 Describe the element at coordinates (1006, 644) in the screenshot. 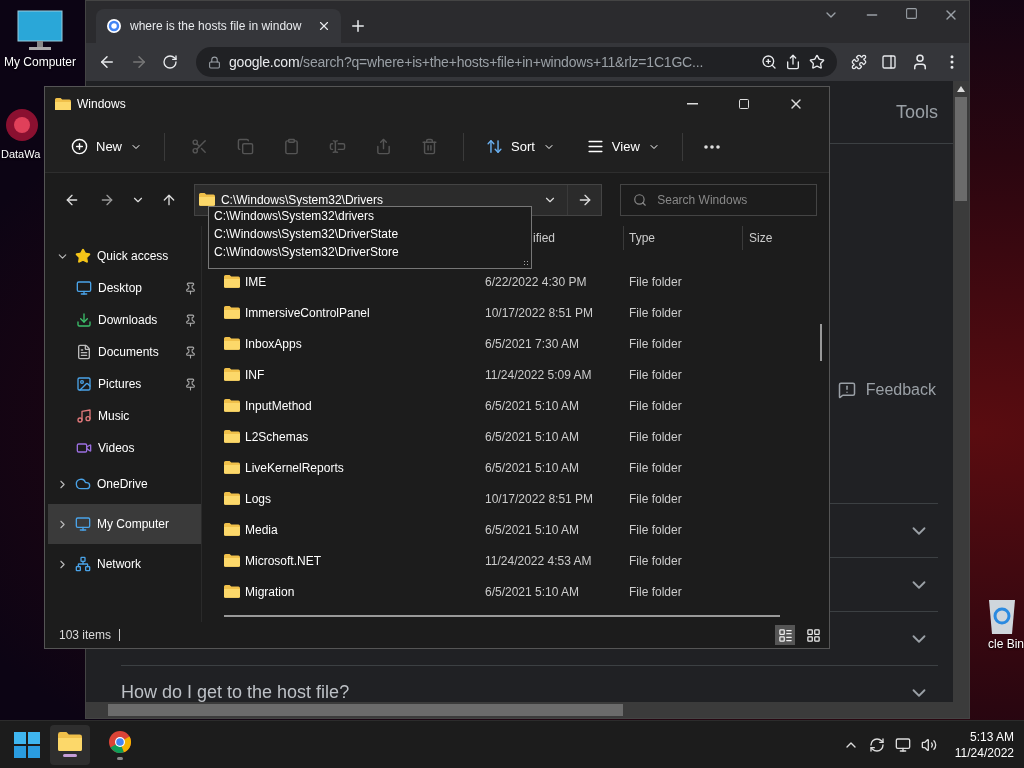

I see `desktop-icon-label: cle Bin` at that location.